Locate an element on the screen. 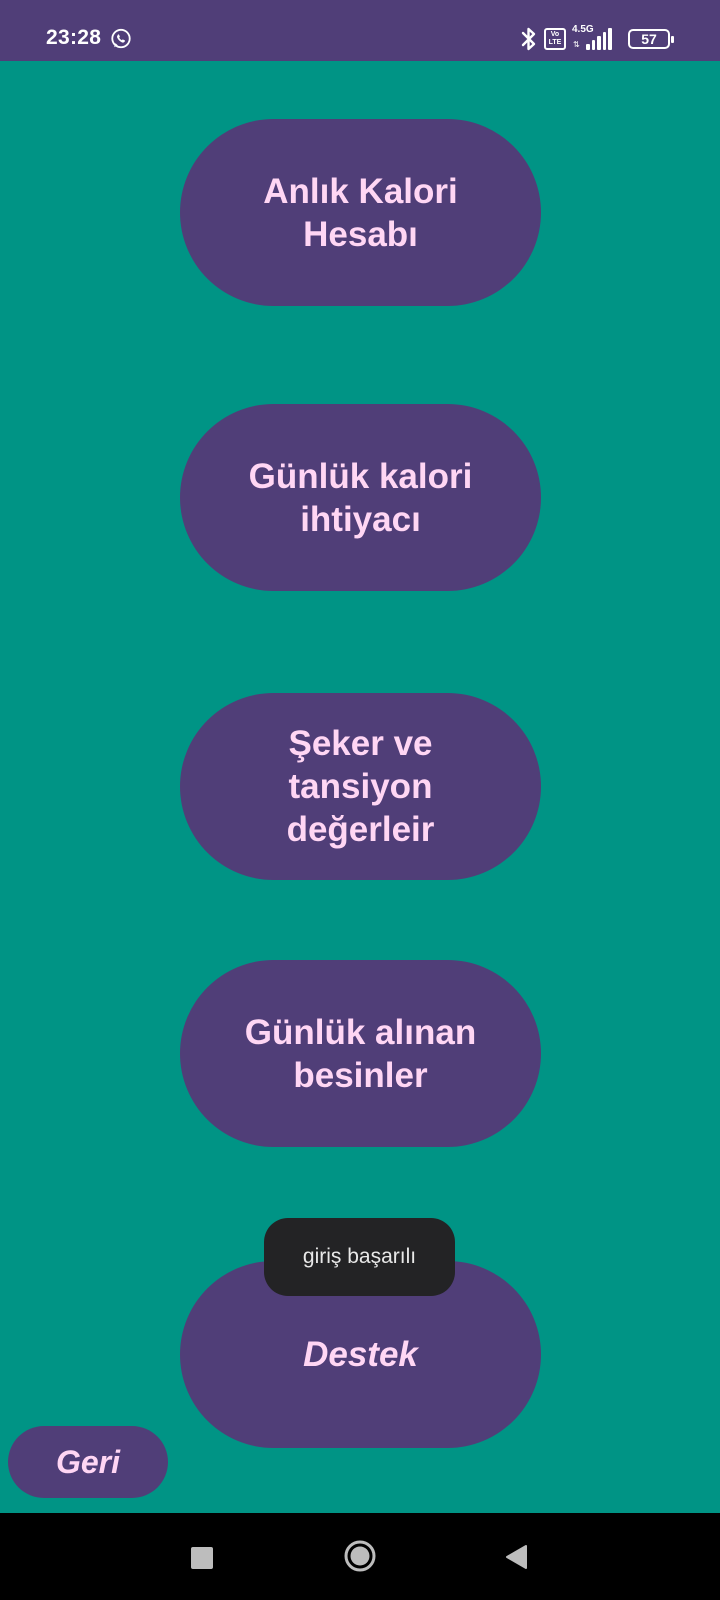  sugar-pressure-label: Şeker ve tansiyon değerleir is located at coordinates (360, 786).